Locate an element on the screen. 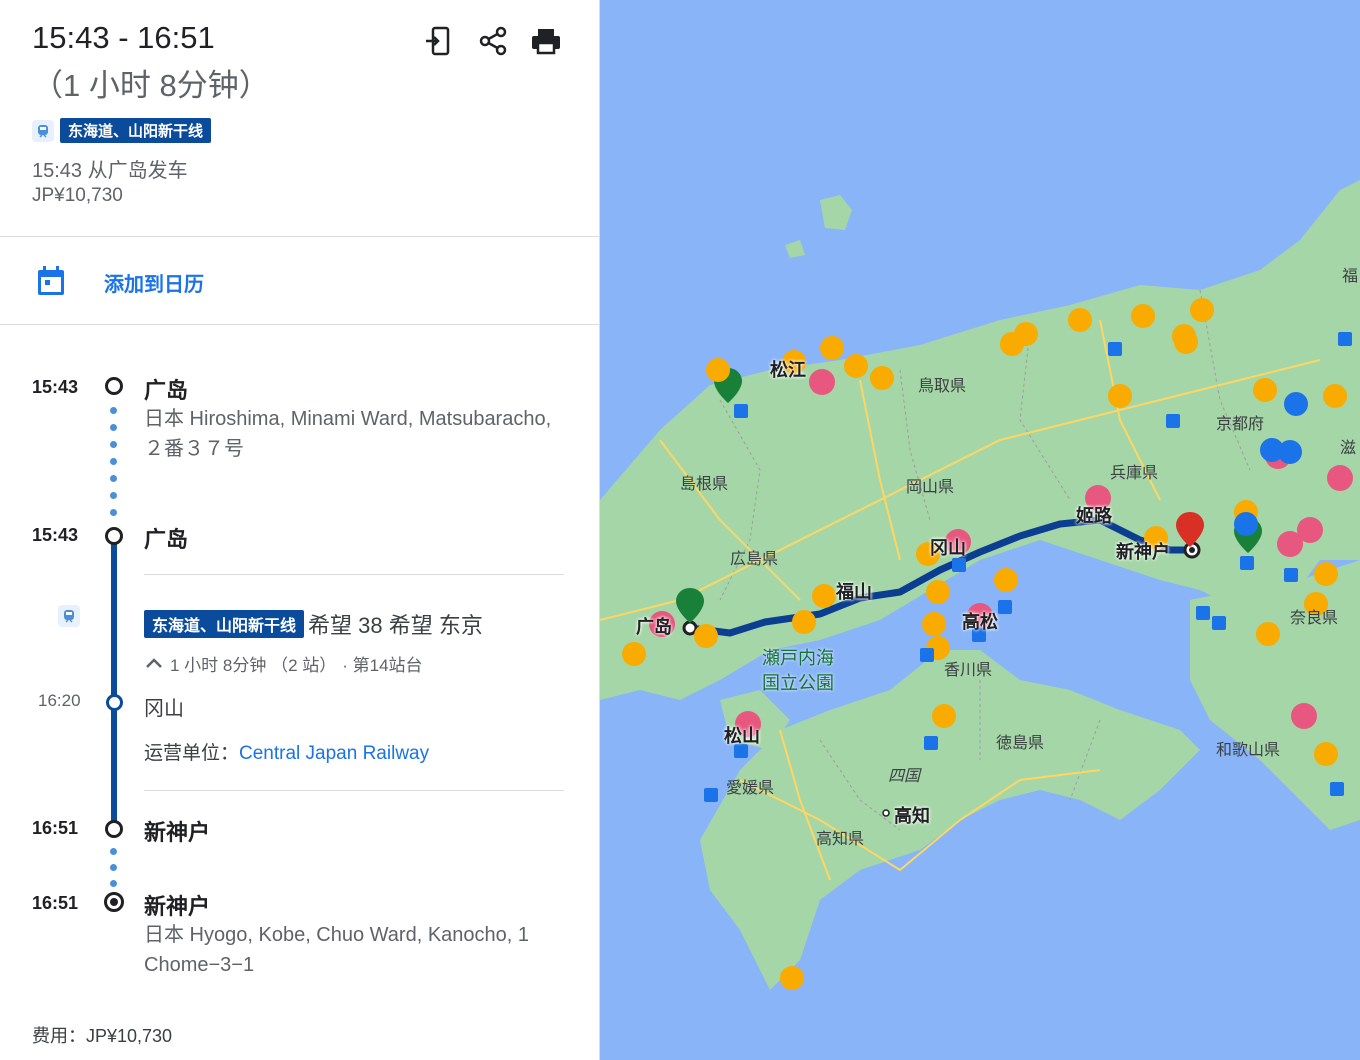 The height and width of the screenshot is (1060, 1360). map-label: 滋 is located at coordinates (1348, 447).